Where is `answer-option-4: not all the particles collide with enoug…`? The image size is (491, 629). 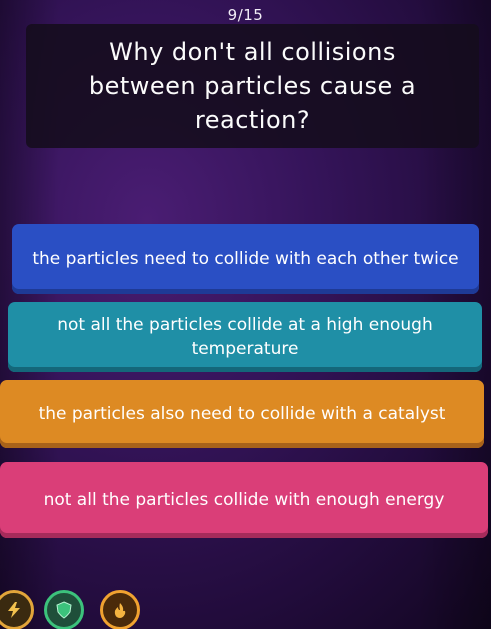 answer-option-4: not all the particles collide with enoug… is located at coordinates (244, 500).